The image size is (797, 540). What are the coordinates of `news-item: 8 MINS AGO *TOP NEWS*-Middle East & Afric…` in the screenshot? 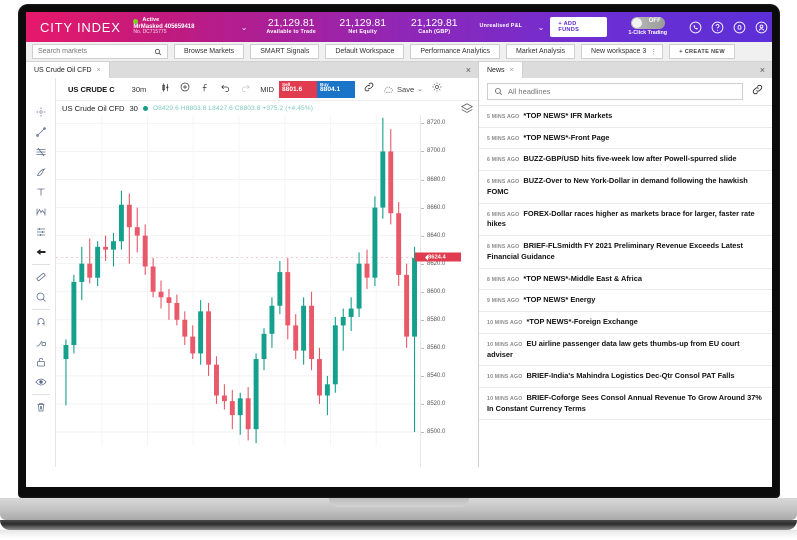 It's located at (625, 280).